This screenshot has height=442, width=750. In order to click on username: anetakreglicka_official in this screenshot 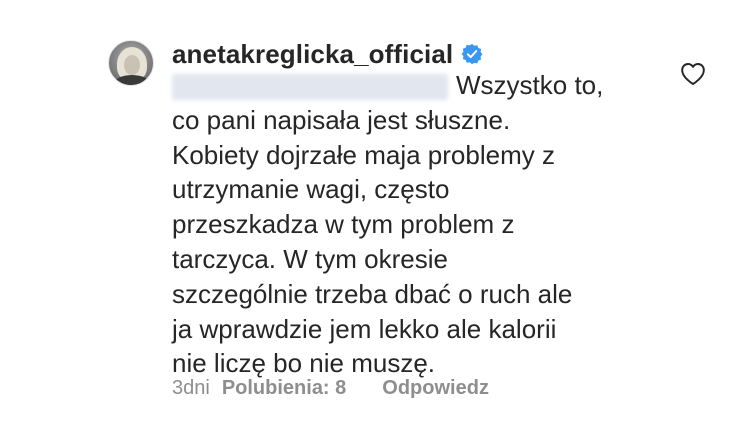, I will do `click(312, 54)`.